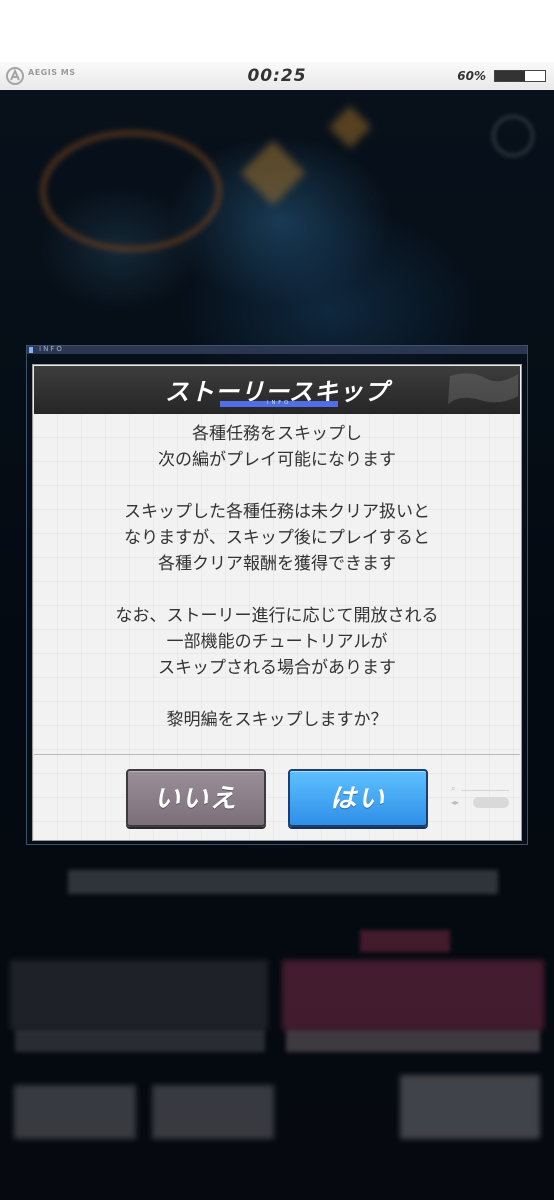 This screenshot has width=554, height=1200. I want to click on yes-button: はい, so click(358, 798).